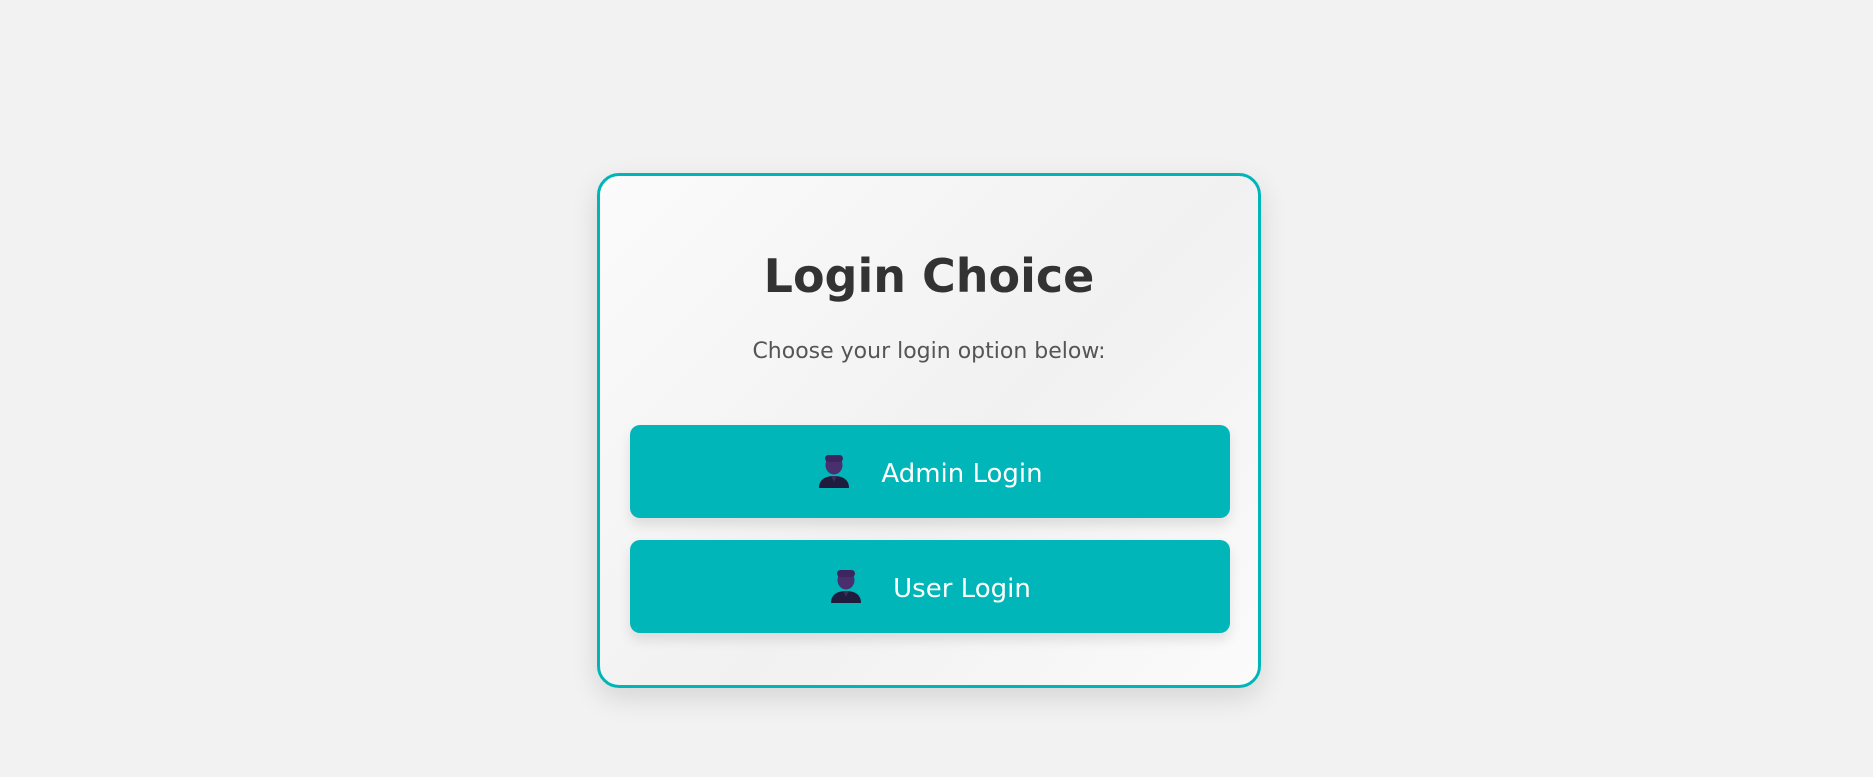 This screenshot has height=777, width=1873. What do you see at coordinates (962, 588) in the screenshot?
I see `user-login-label: User Login` at bounding box center [962, 588].